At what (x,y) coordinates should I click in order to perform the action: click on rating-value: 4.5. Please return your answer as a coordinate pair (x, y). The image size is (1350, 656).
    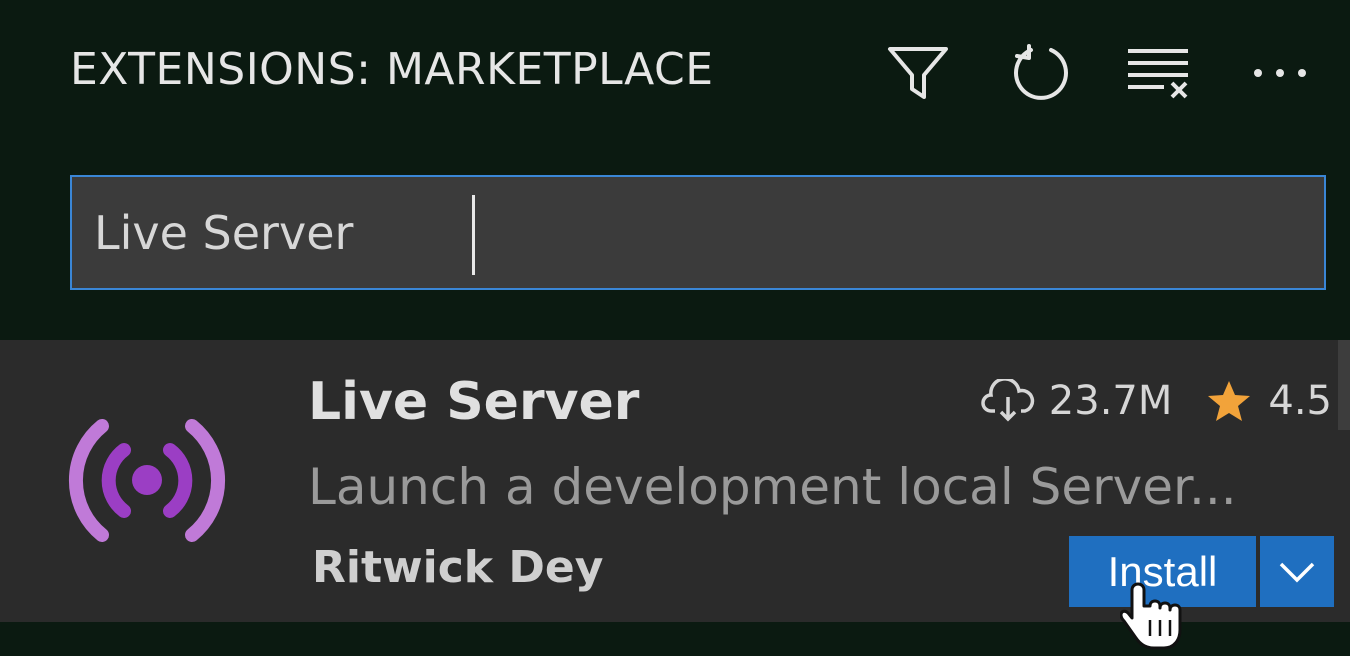
    Looking at the image, I should click on (1300, 401).